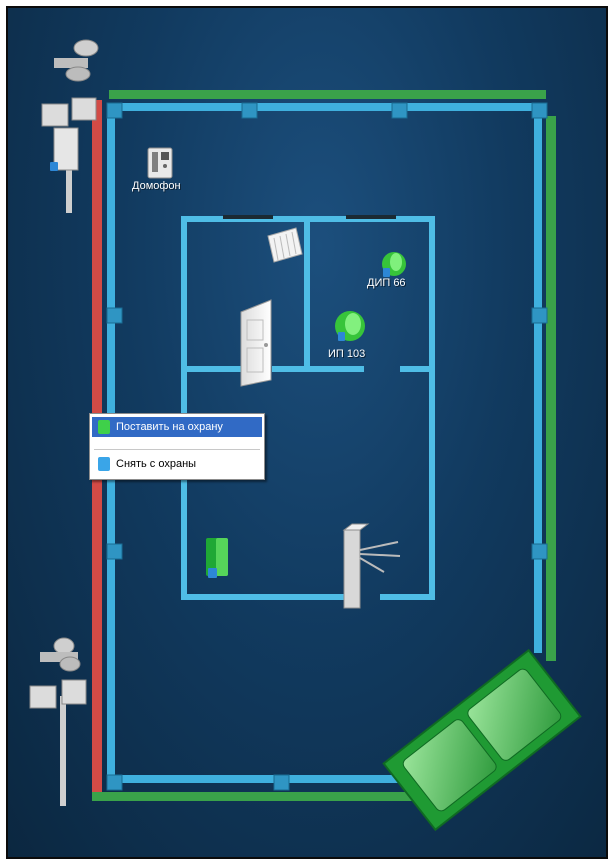 The width and height of the screenshot is (613, 862). Describe the element at coordinates (177, 446) in the screenshot. I see `context-menu: Поставить на охрану Снять с охраны` at that location.